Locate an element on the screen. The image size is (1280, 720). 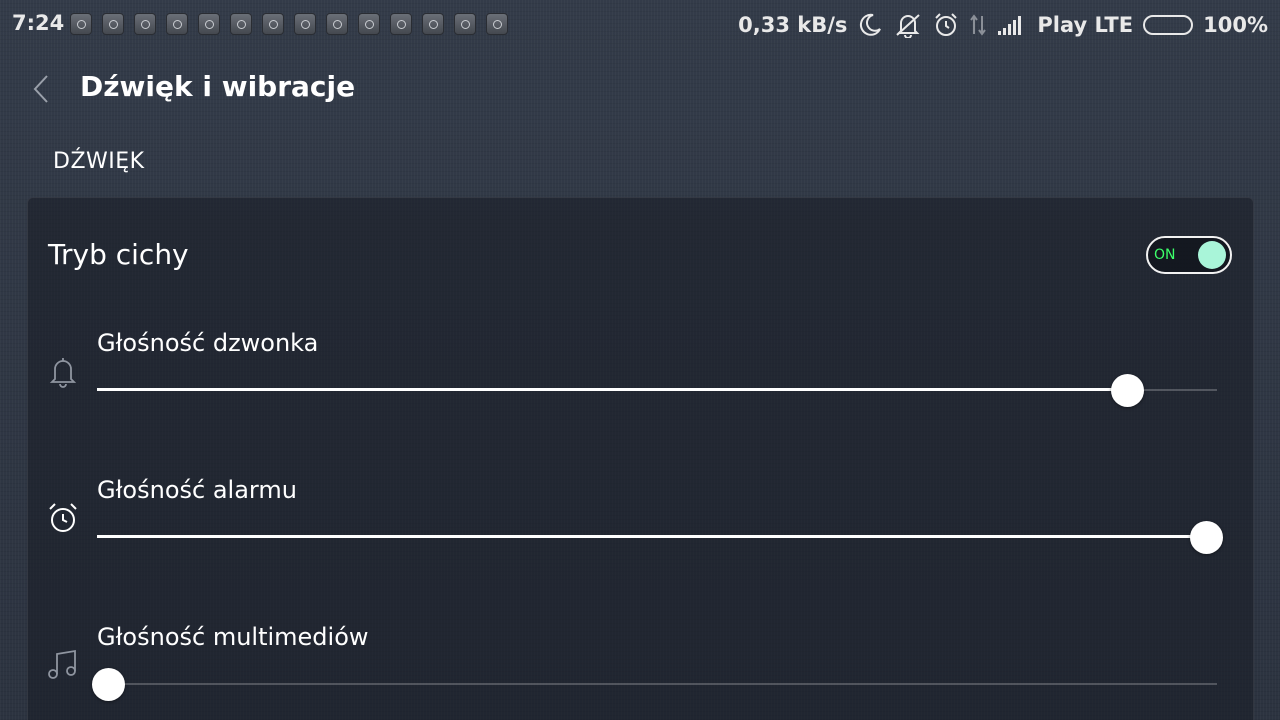
music-note-icon is located at coordinates (62, 664).